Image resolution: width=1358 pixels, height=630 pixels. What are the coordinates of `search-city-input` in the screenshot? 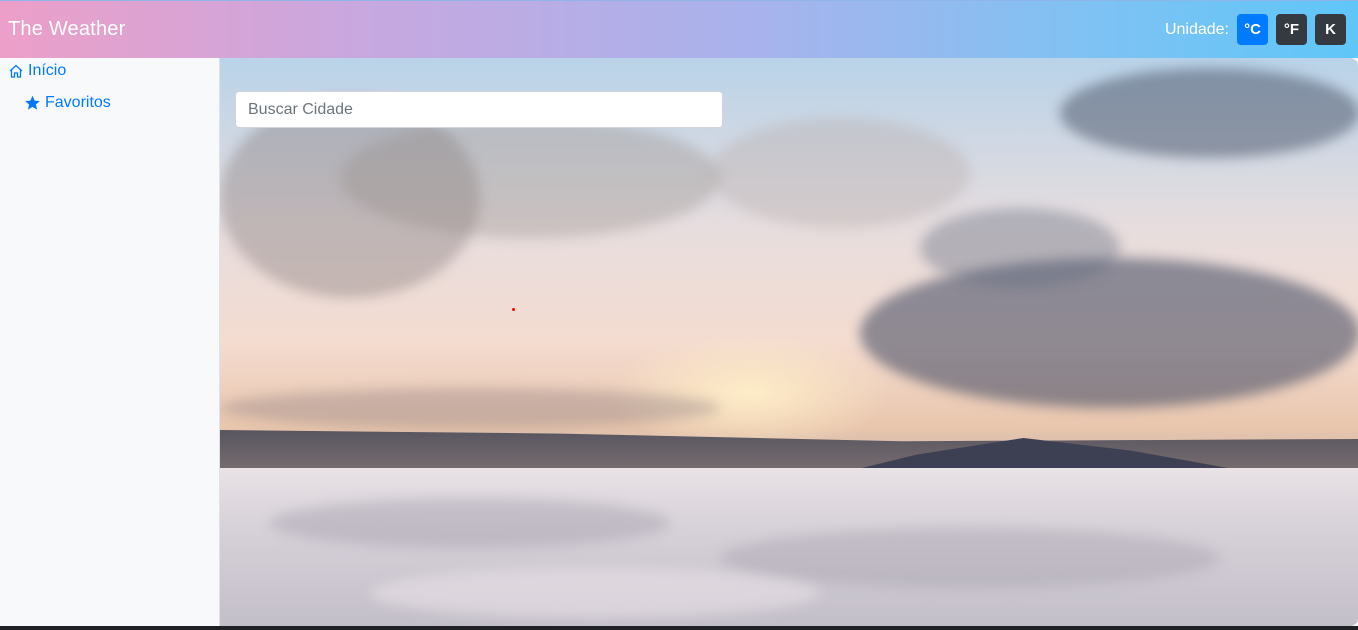 It's located at (479, 109).